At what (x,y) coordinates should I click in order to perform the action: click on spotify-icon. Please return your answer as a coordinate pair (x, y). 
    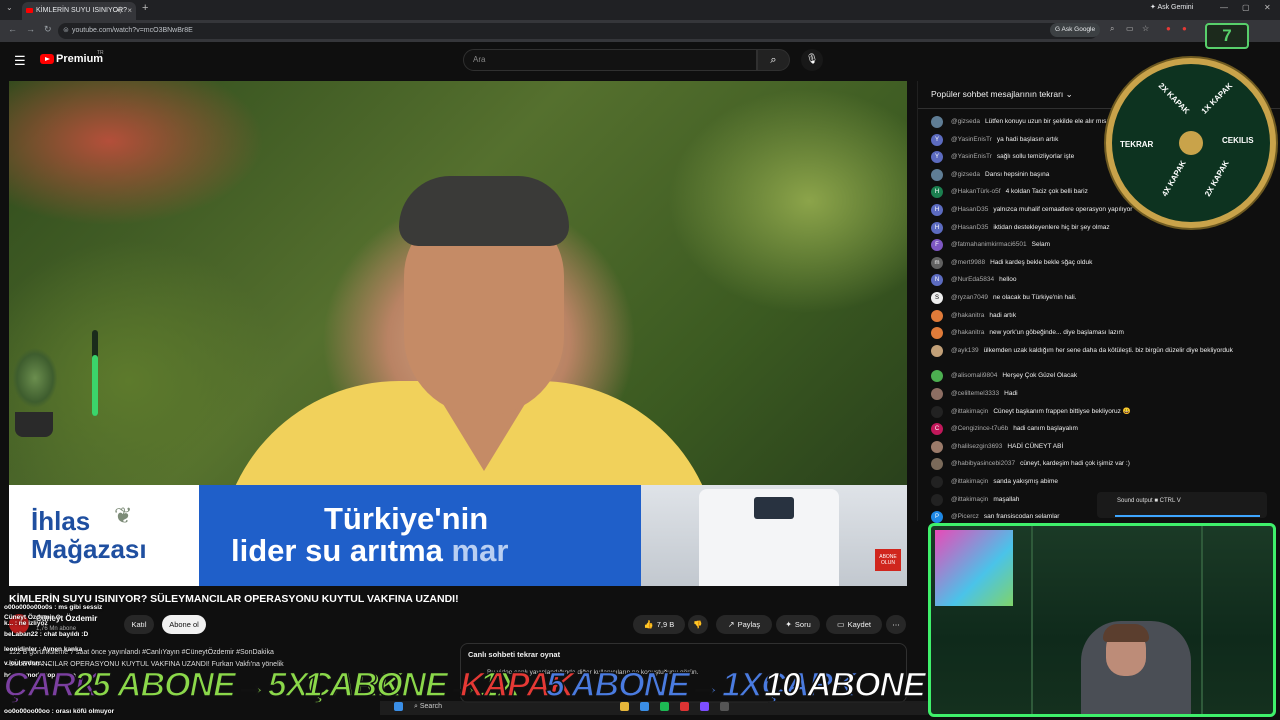
    Looking at the image, I should click on (664, 706).